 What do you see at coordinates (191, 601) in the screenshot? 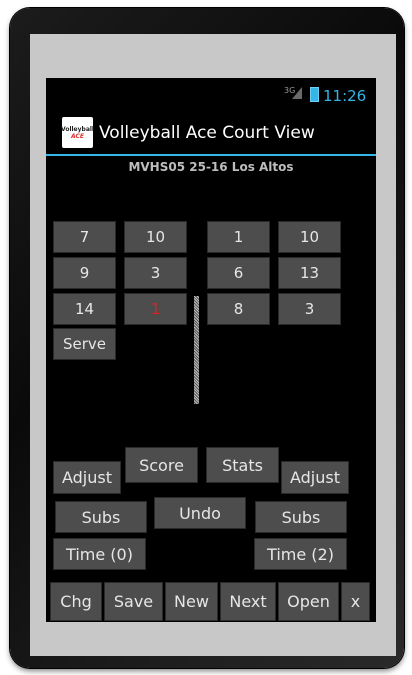
I see `new-button: New` at bounding box center [191, 601].